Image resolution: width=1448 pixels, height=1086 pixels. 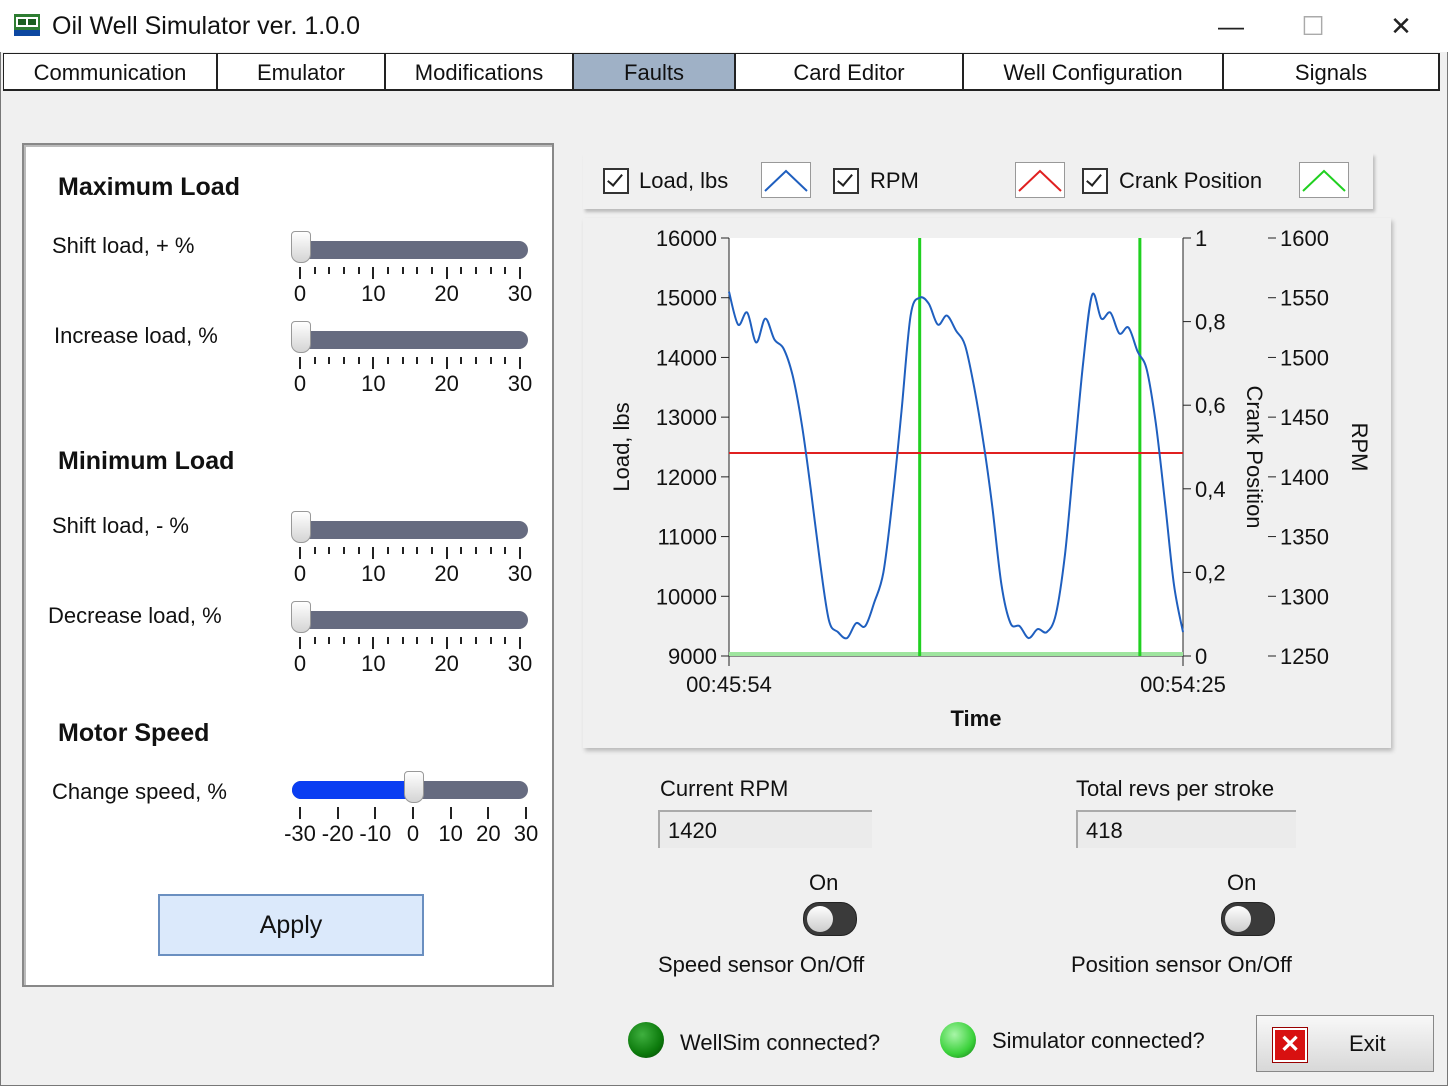 I want to click on tab-communication: Communication, so click(x=110, y=72).